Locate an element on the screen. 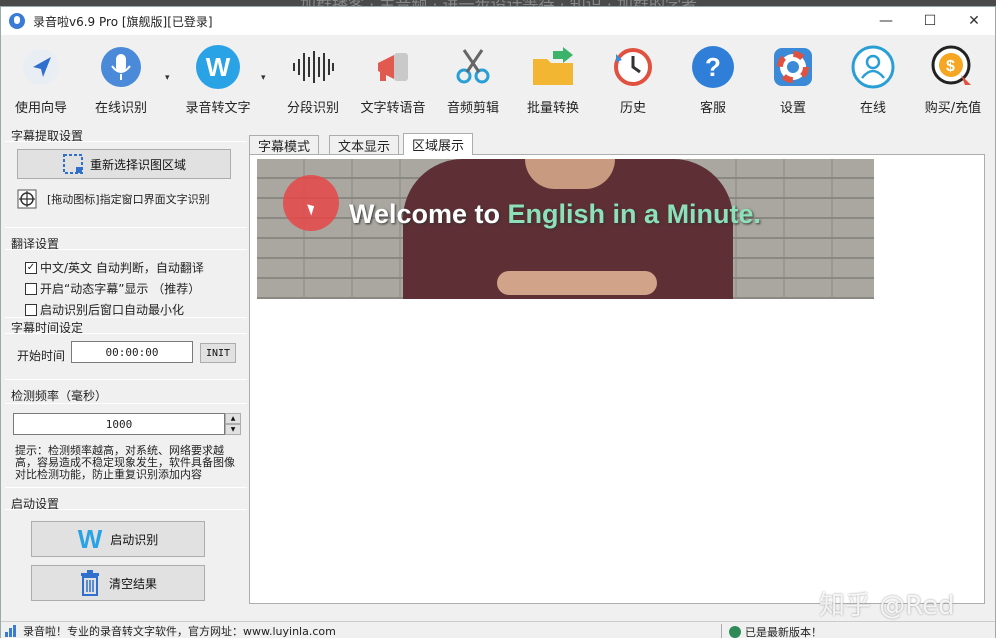  start-recognize-button: W 启动识别 is located at coordinates (118, 539).